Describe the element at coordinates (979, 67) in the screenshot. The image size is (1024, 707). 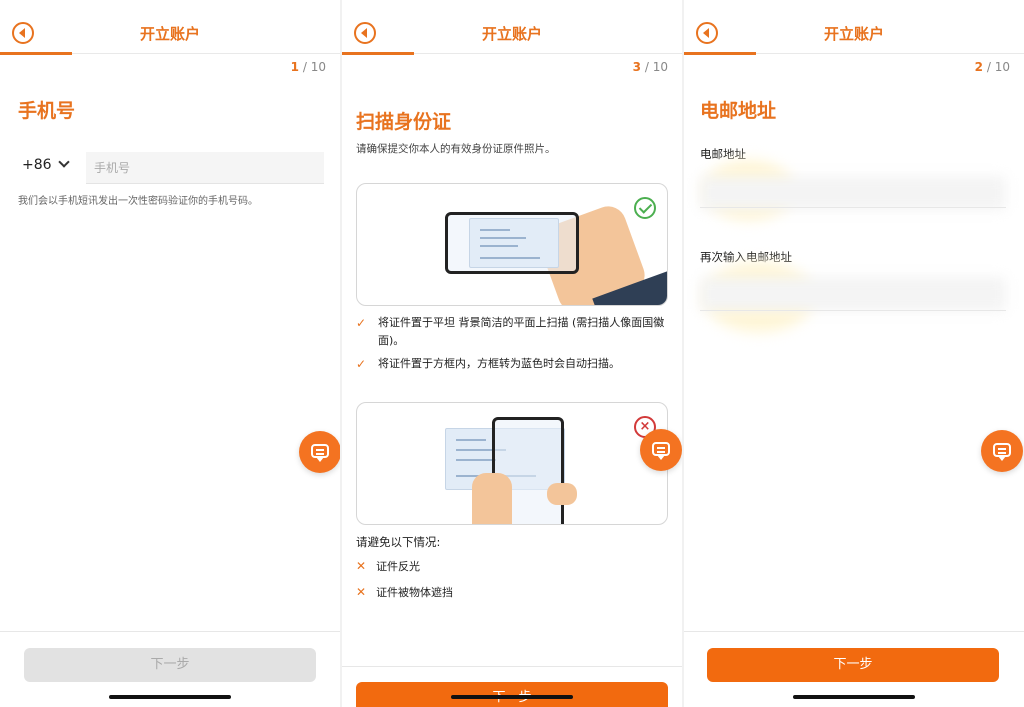
I see `step-current: 2` at that location.